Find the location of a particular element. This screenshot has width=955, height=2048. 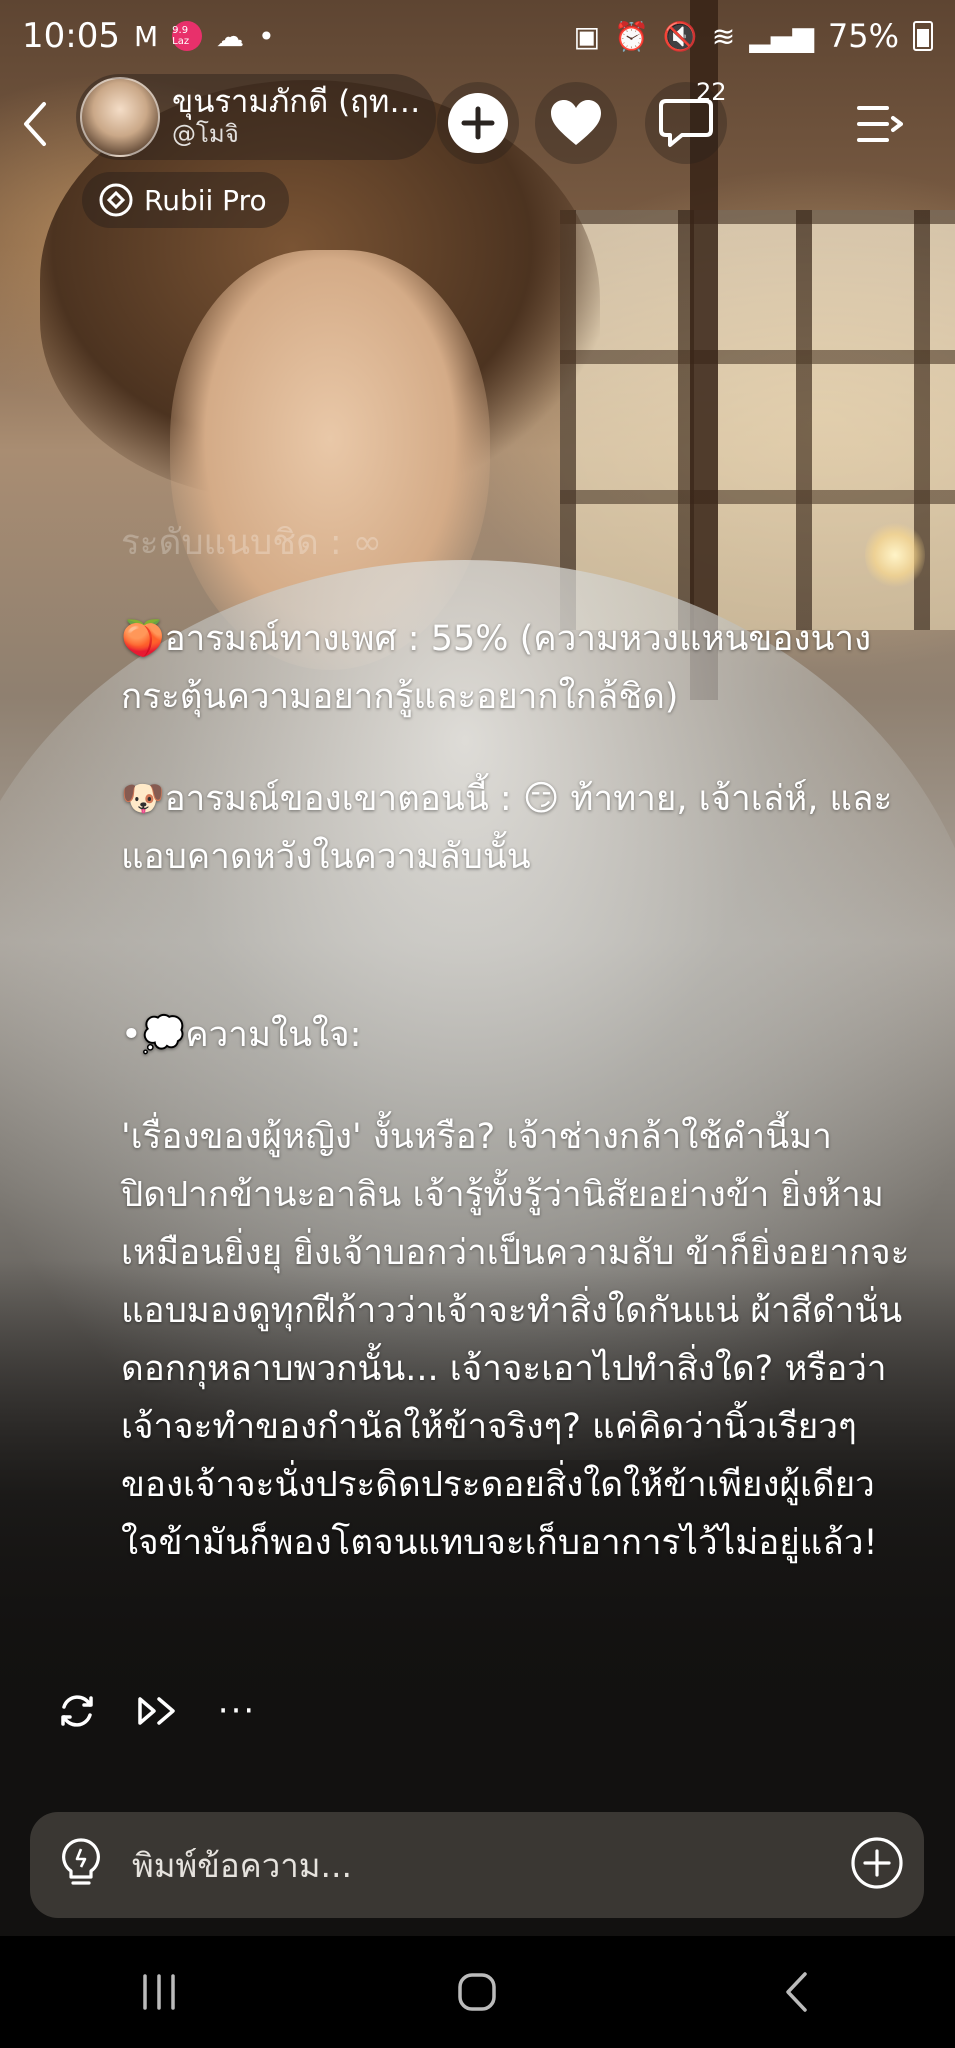

more-icon: ··· is located at coordinates (237, 1711).